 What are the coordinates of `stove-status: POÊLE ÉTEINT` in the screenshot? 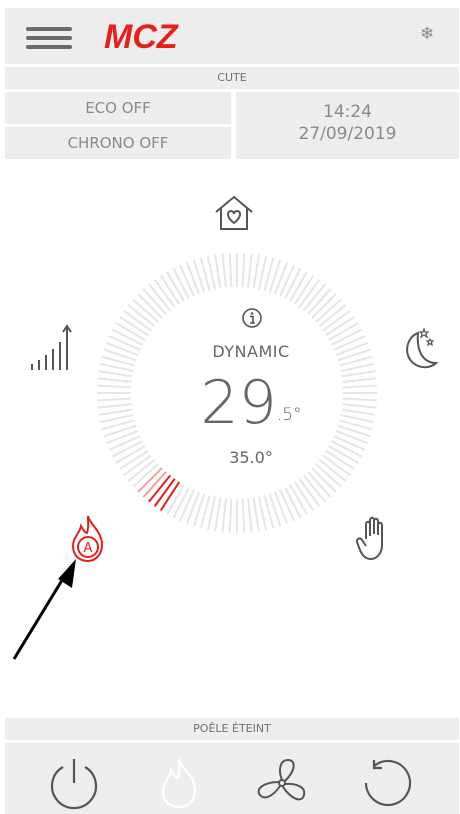 It's located at (232, 729).